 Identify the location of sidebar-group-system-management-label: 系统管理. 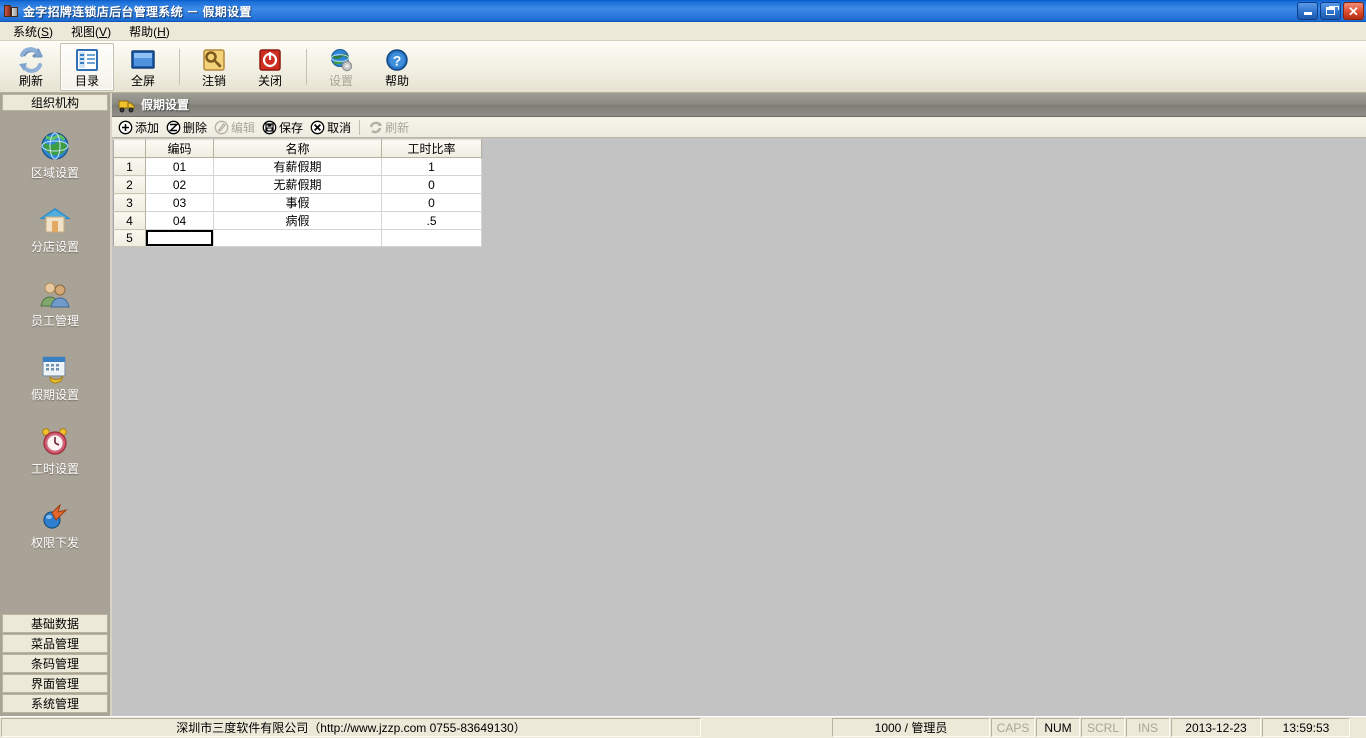
(54, 704).